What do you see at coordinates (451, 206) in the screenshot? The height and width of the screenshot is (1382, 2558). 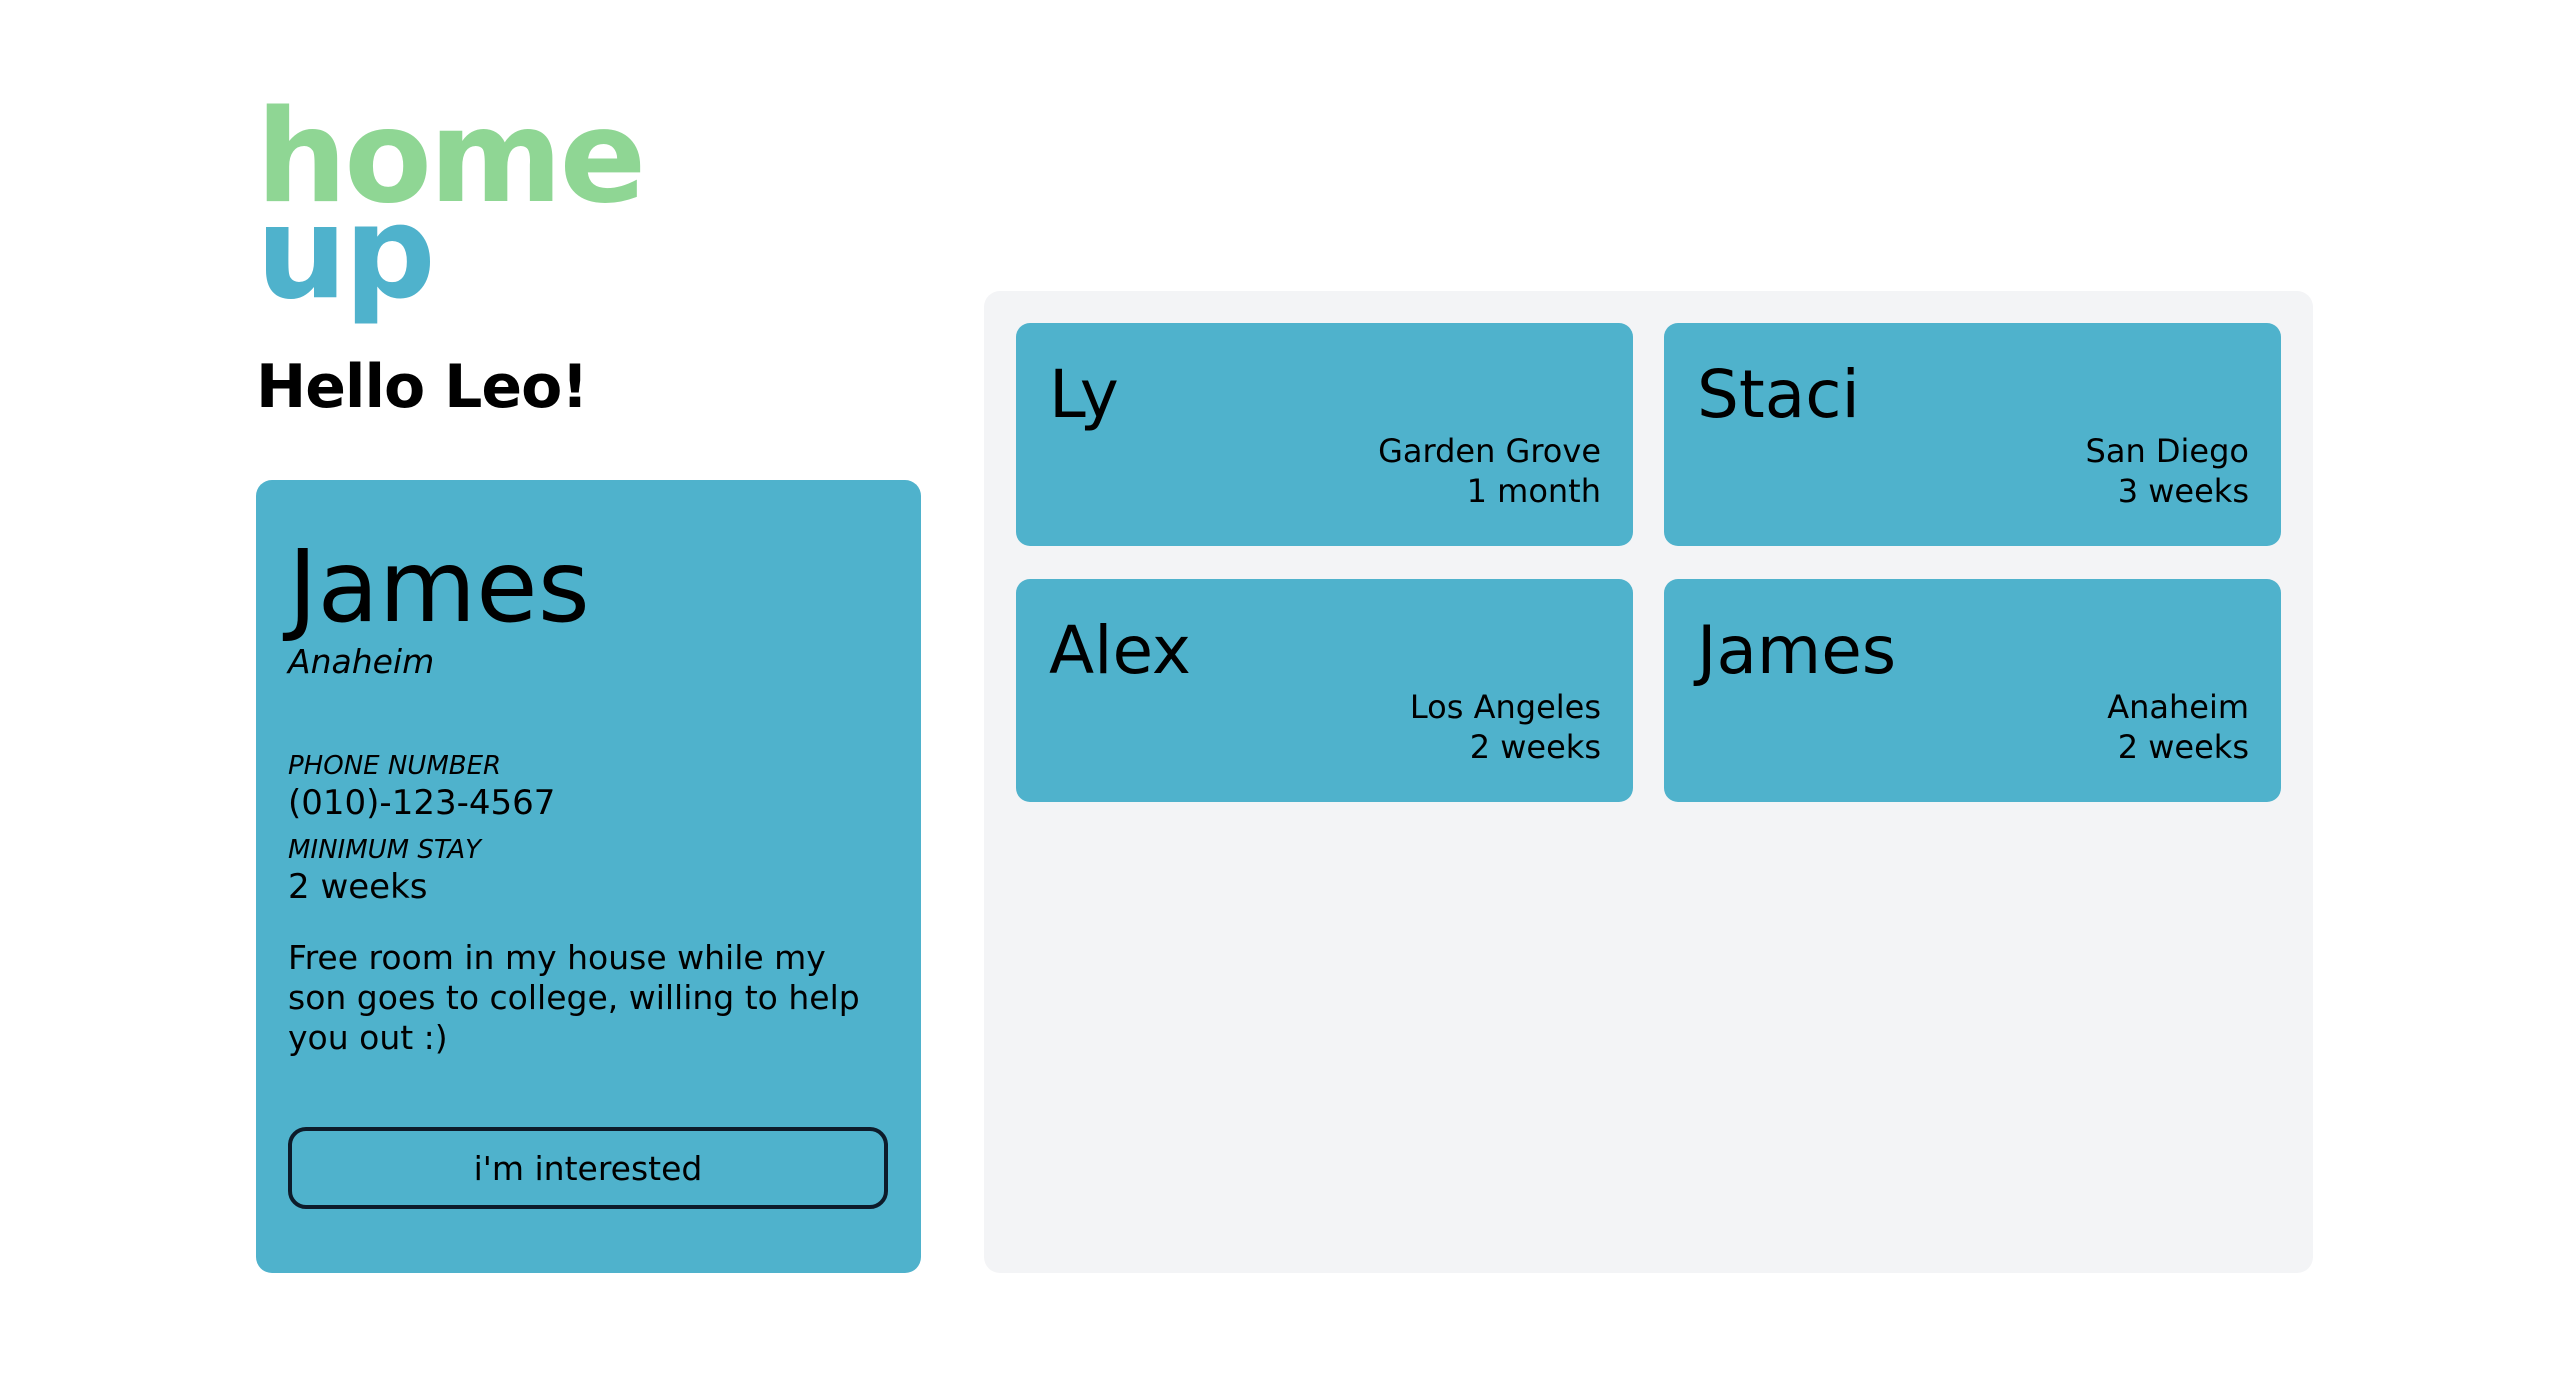 I see `homeup-logo: home up` at bounding box center [451, 206].